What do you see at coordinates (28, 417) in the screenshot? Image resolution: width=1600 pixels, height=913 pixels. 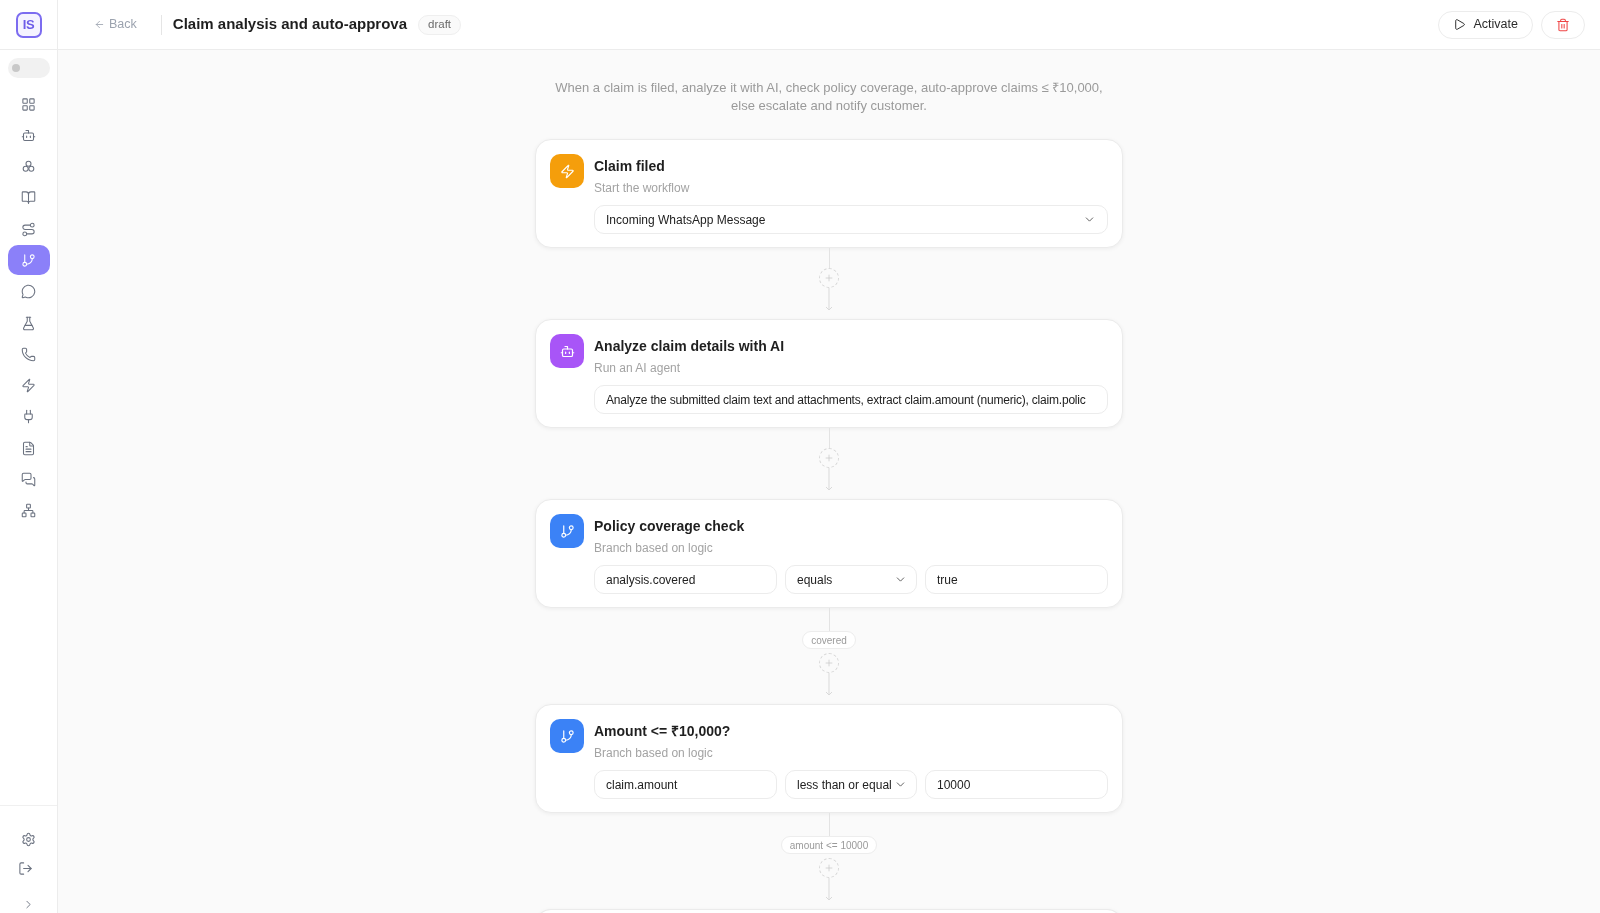 I see `plug-icon` at bounding box center [28, 417].